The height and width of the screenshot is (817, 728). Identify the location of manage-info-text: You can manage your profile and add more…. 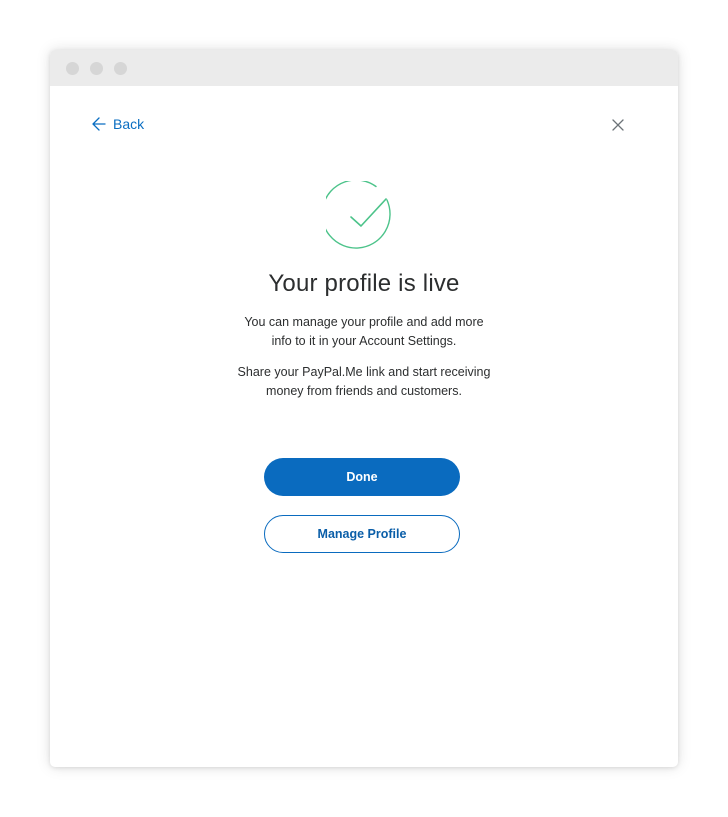
(364, 331).